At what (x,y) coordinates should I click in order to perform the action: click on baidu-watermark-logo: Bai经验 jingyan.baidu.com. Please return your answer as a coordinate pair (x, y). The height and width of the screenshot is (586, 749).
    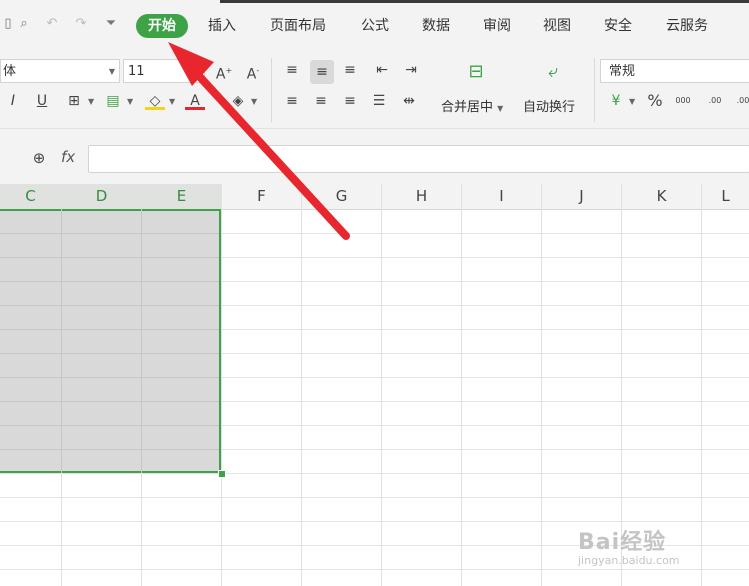
    Looking at the image, I should click on (653, 545).